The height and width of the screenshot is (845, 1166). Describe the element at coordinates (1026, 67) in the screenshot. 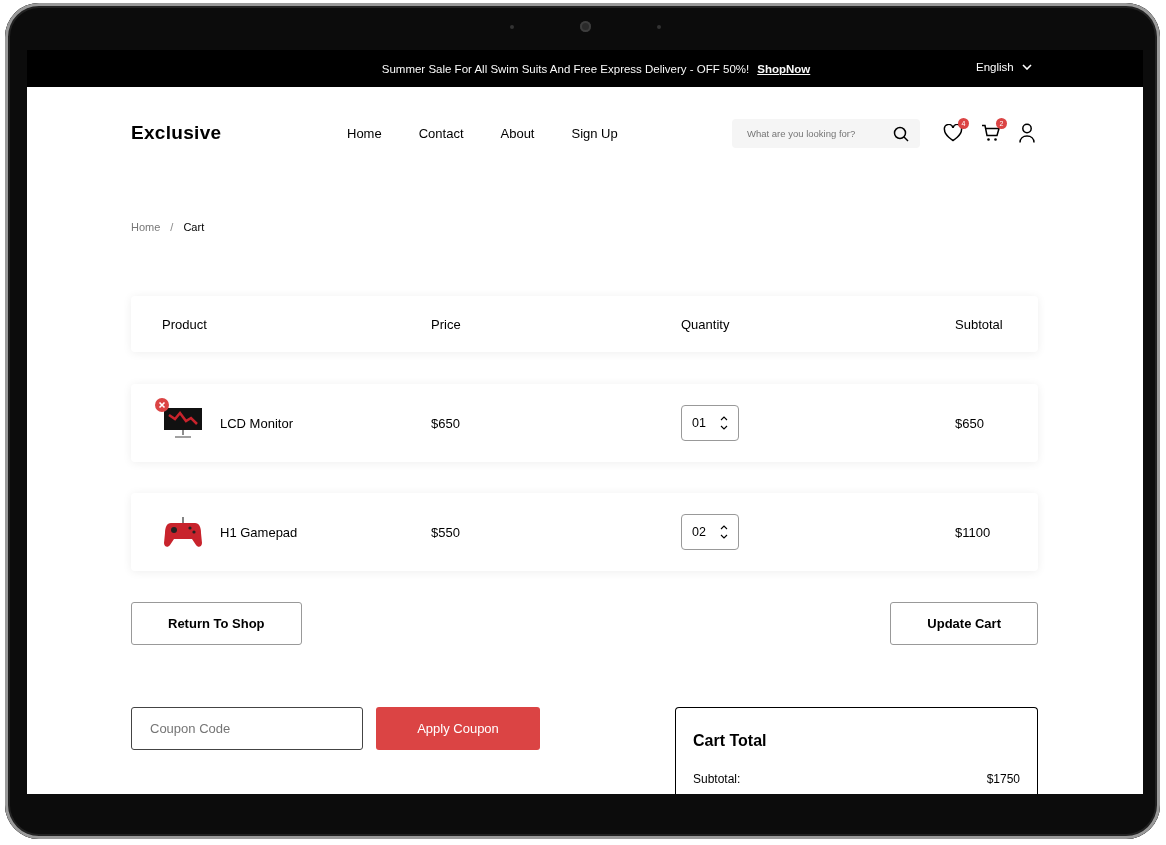

I see `chevron-down-icon` at that location.